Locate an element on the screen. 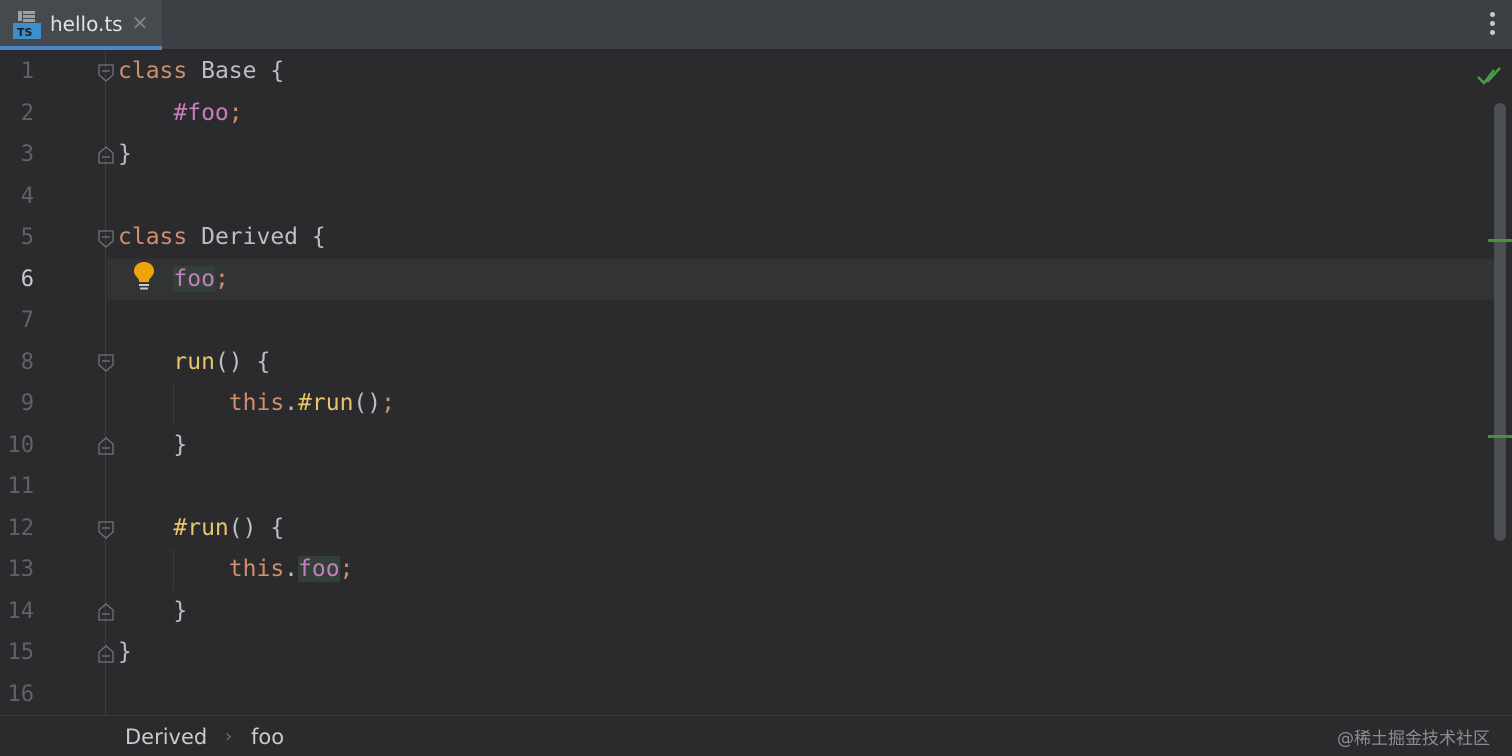 This screenshot has height=756, width=1512. chevron-right-icon: › is located at coordinates (229, 736).